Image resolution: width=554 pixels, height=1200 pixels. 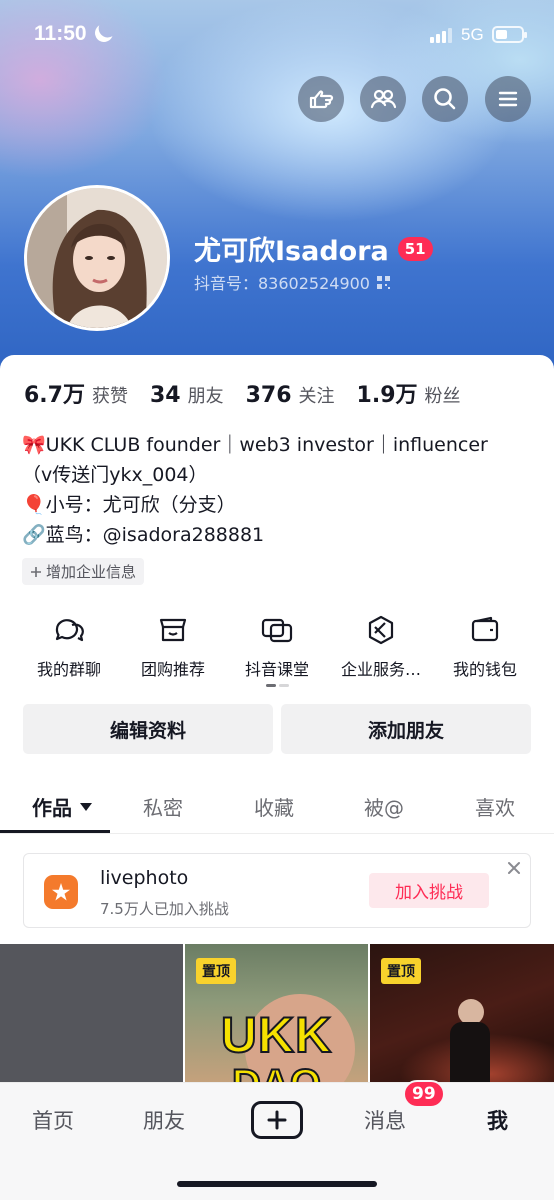 What do you see at coordinates (69, 646) in the screenshot?
I see `service-group-chat: 我的群聊` at bounding box center [69, 646].